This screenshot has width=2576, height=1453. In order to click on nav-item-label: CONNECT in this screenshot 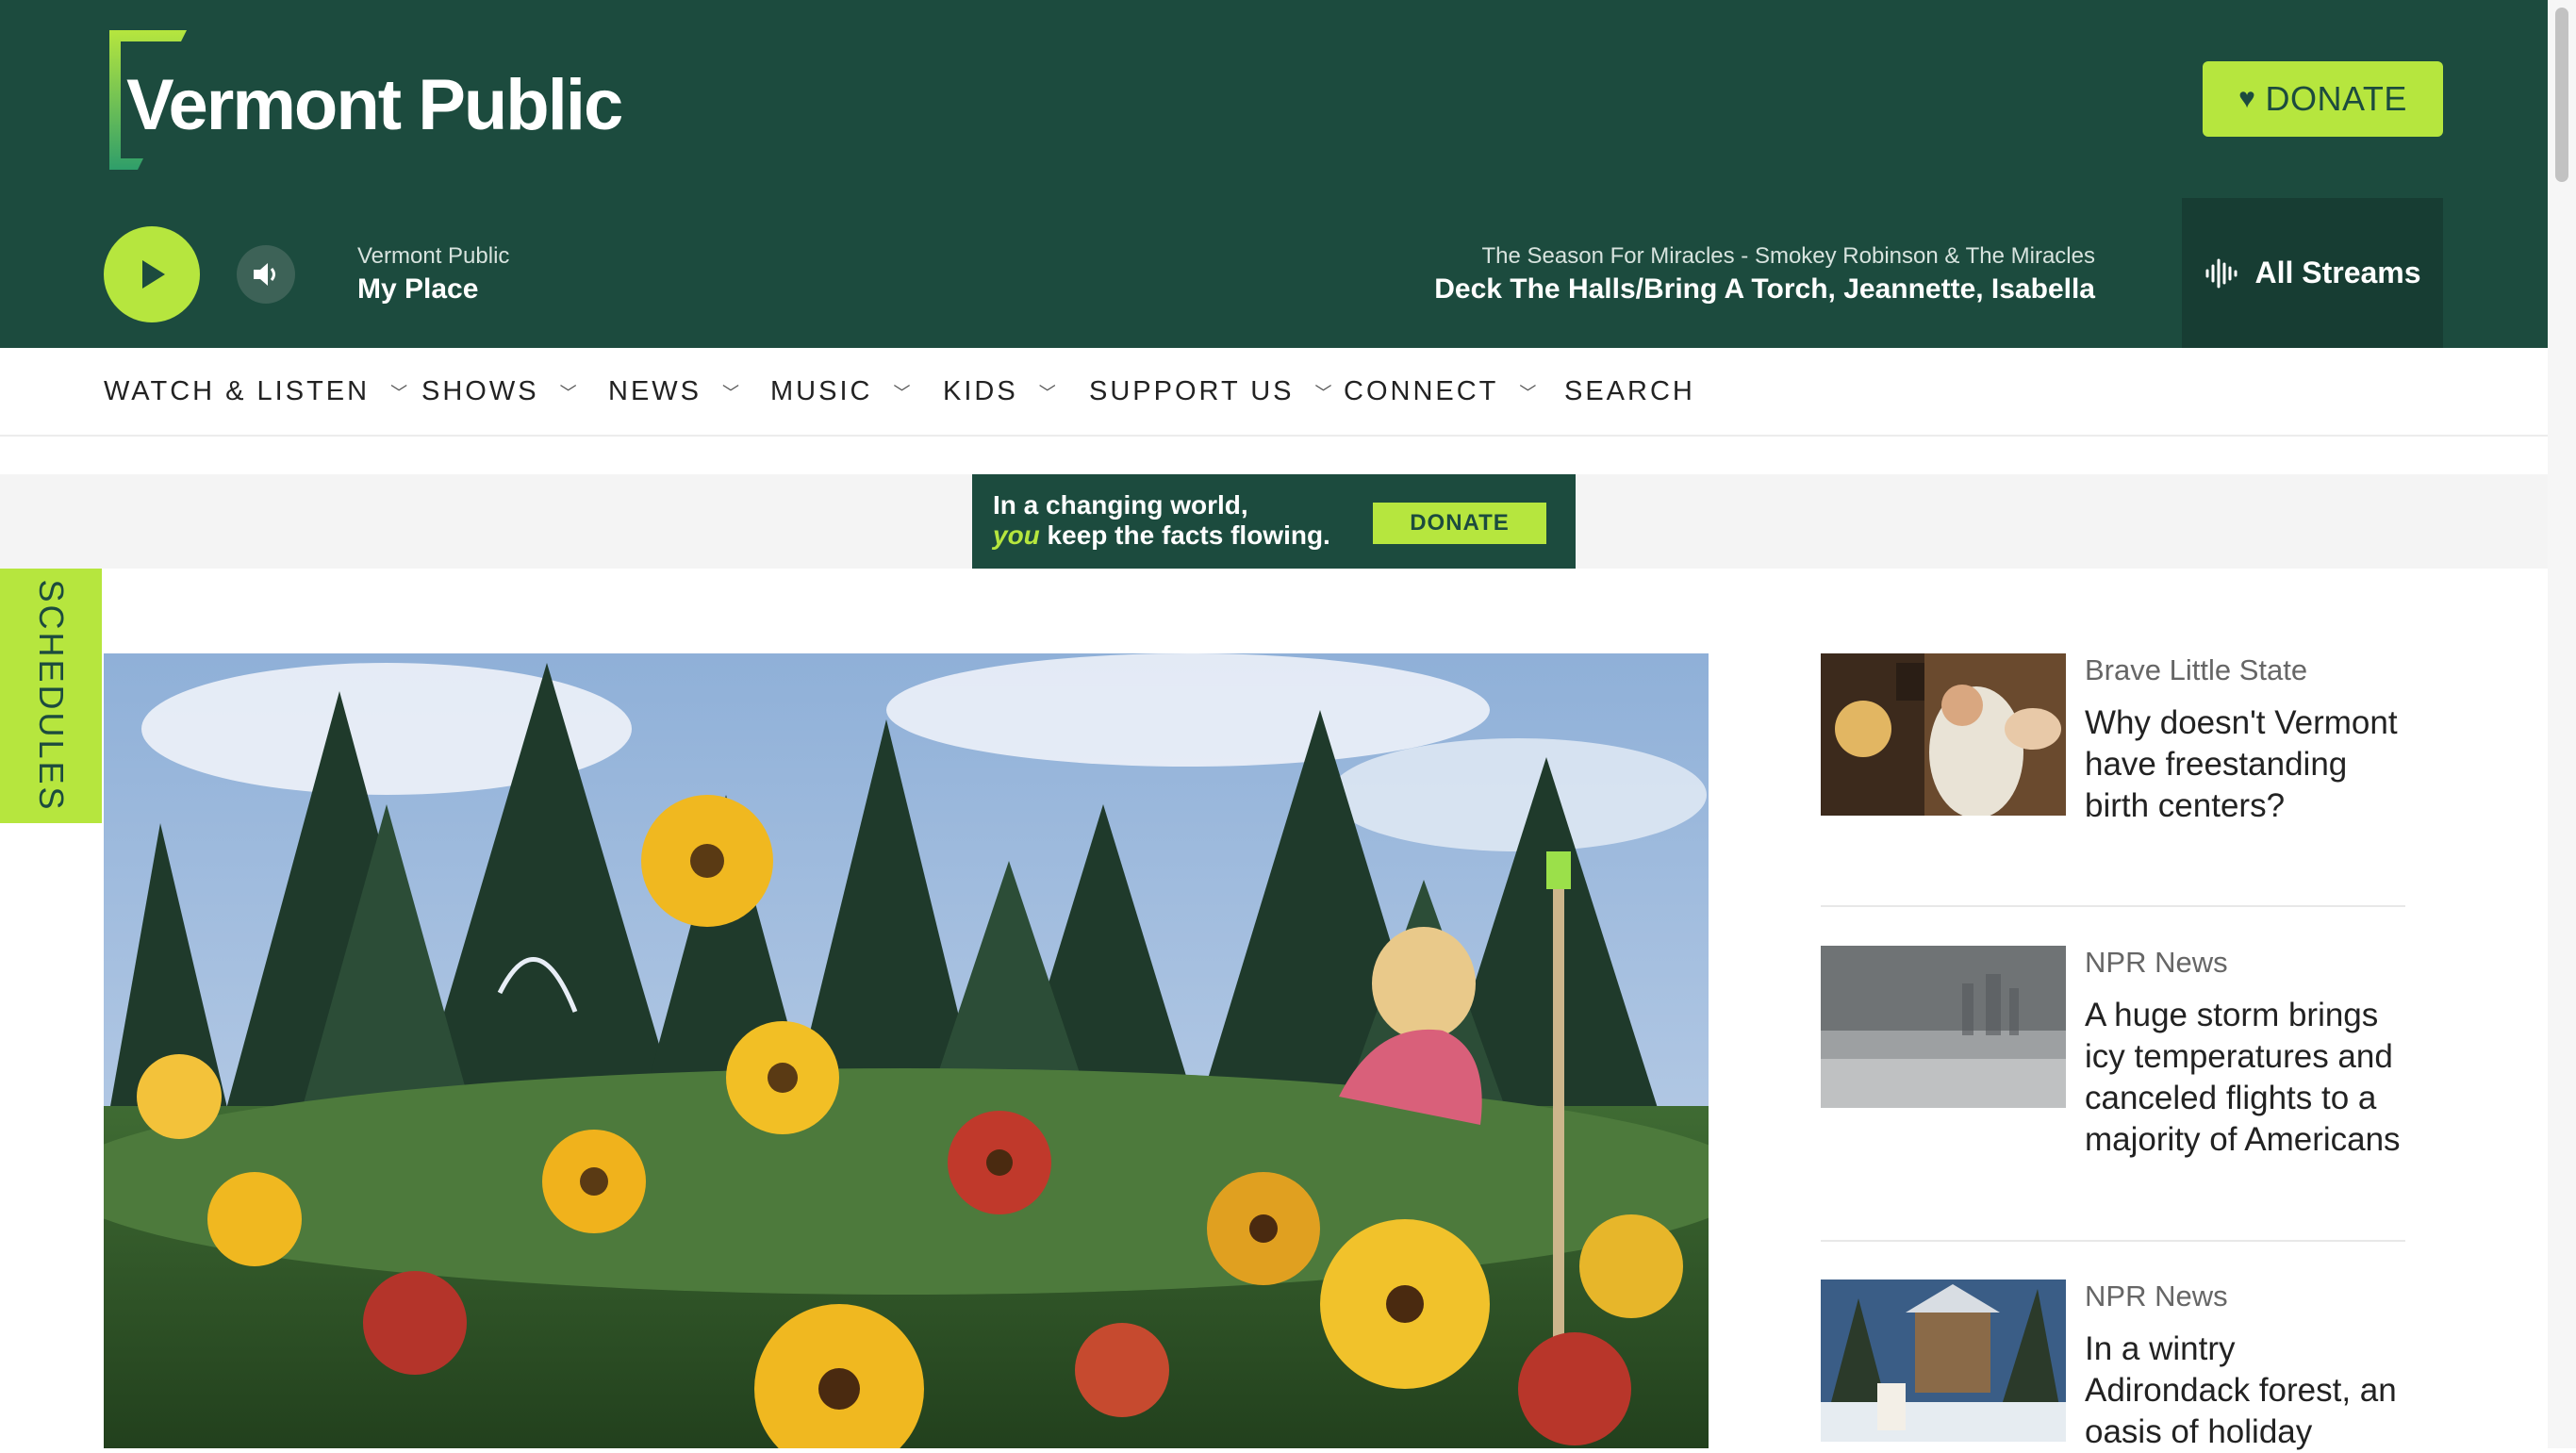, I will do `click(1421, 391)`.